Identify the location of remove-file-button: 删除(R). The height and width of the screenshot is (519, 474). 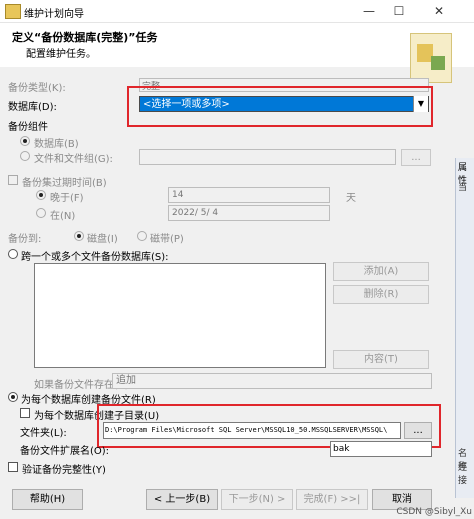
(381, 294).